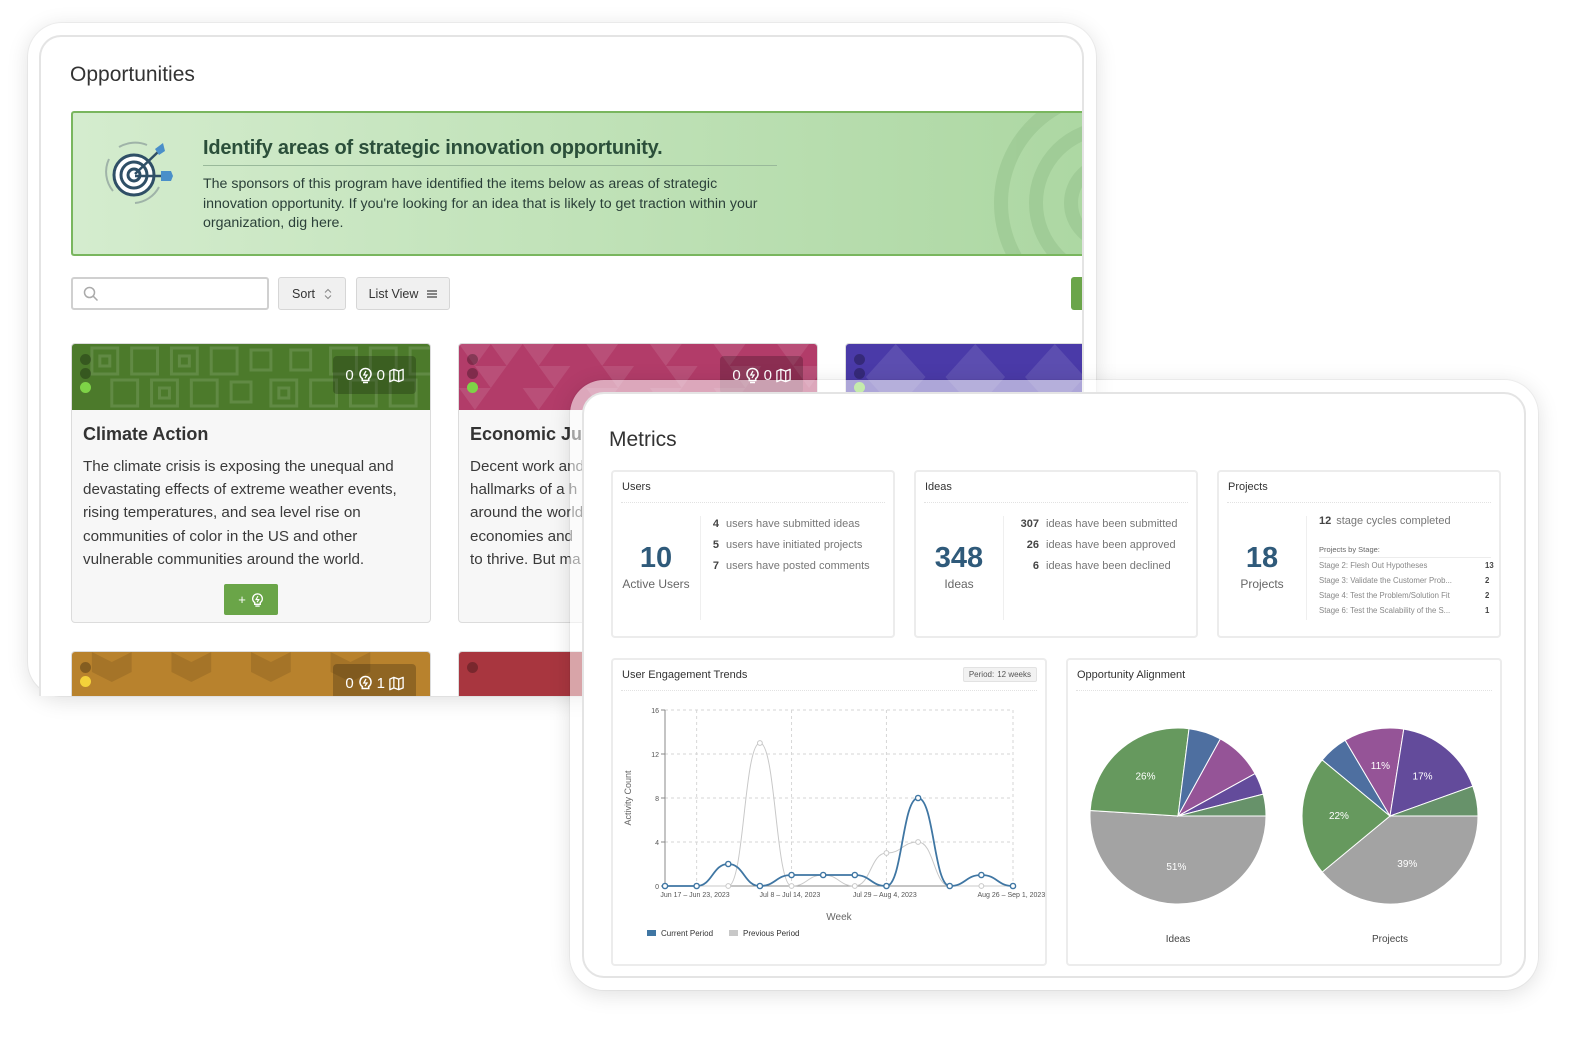 The height and width of the screenshot is (1038, 1594). What do you see at coordinates (657, 843) in the screenshot?
I see `y-tick-label: 4` at bounding box center [657, 843].